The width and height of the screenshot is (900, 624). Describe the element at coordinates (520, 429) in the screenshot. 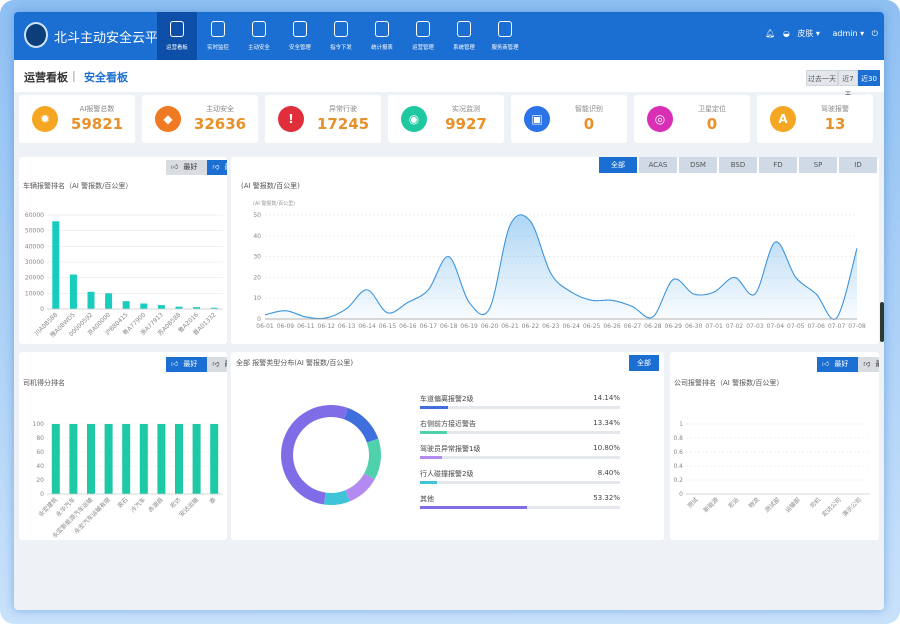

I see `legend-item: 右侧前方接近警告 13.34%` at that location.